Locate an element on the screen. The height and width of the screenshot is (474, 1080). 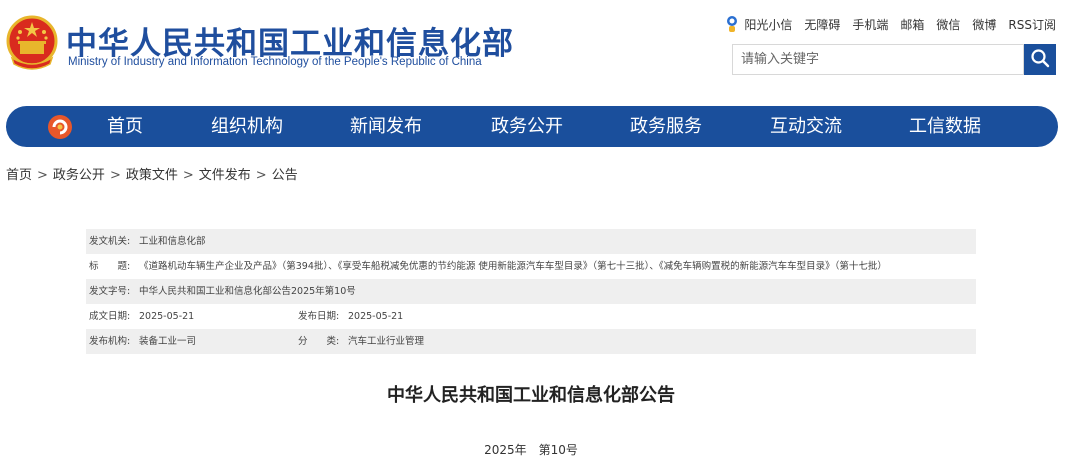
info-row-dates: 成文日期: 2025-05-21 发布日期: 2025-05-21 is located at coordinates (531, 316).